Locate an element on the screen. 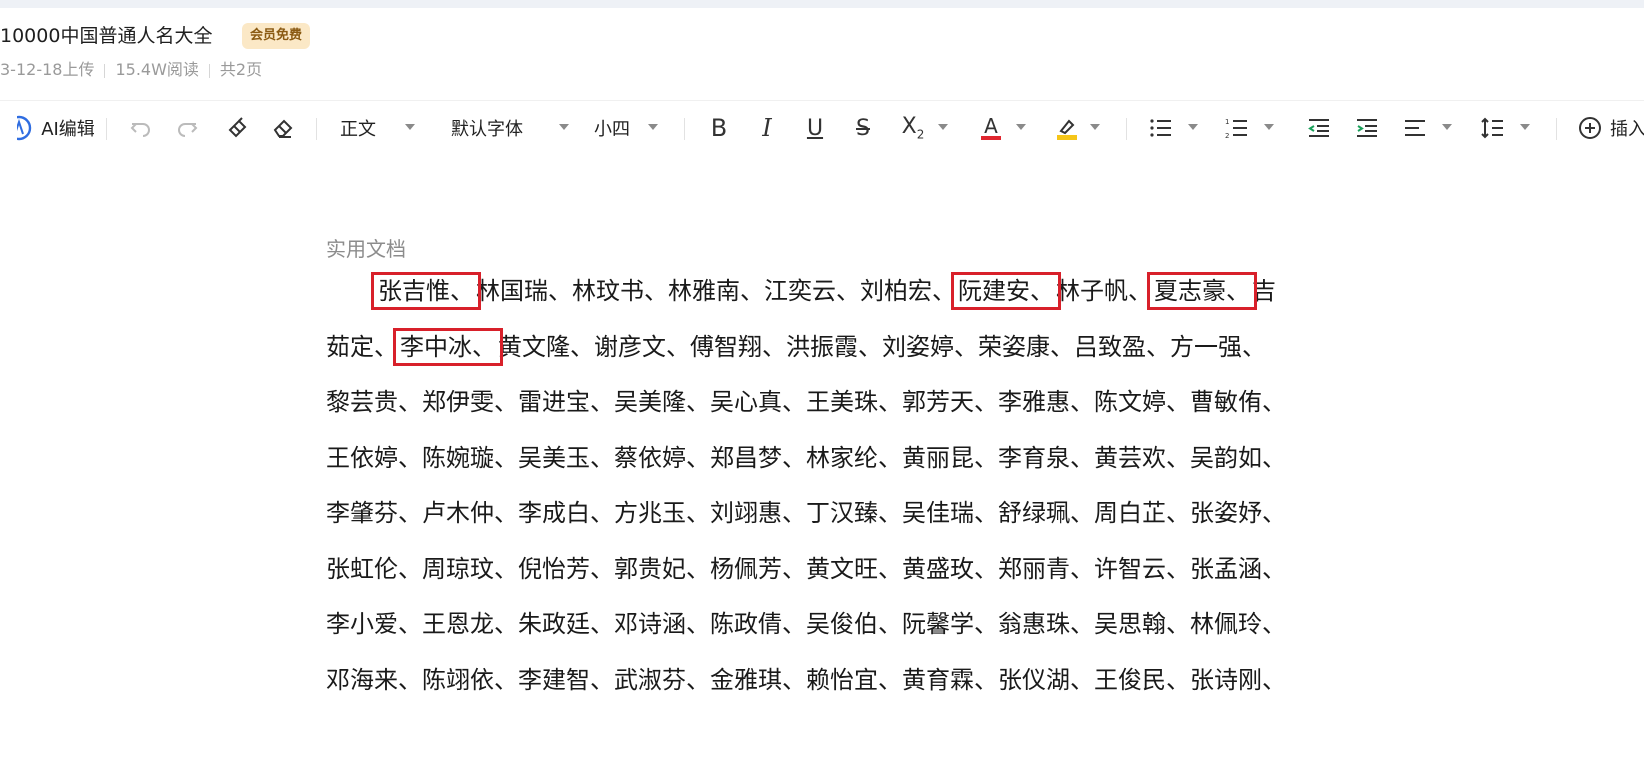  bullet-list-button is located at coordinates (1161, 128).